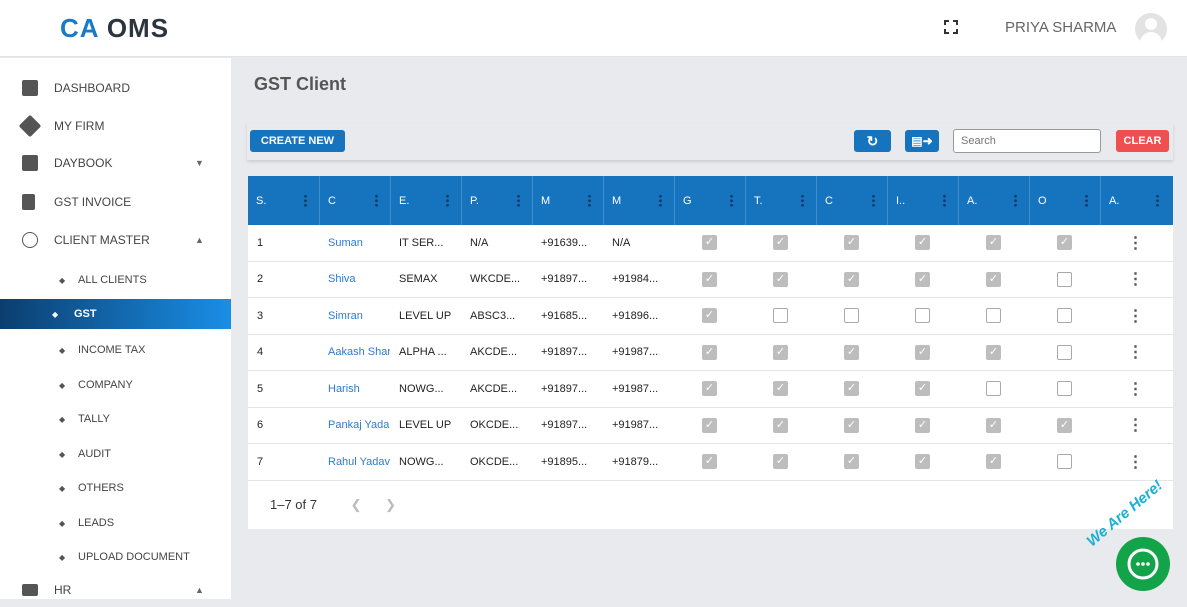 The height and width of the screenshot is (607, 1187). What do you see at coordinates (872, 141) in the screenshot?
I see `refresh-button: ↻` at bounding box center [872, 141].